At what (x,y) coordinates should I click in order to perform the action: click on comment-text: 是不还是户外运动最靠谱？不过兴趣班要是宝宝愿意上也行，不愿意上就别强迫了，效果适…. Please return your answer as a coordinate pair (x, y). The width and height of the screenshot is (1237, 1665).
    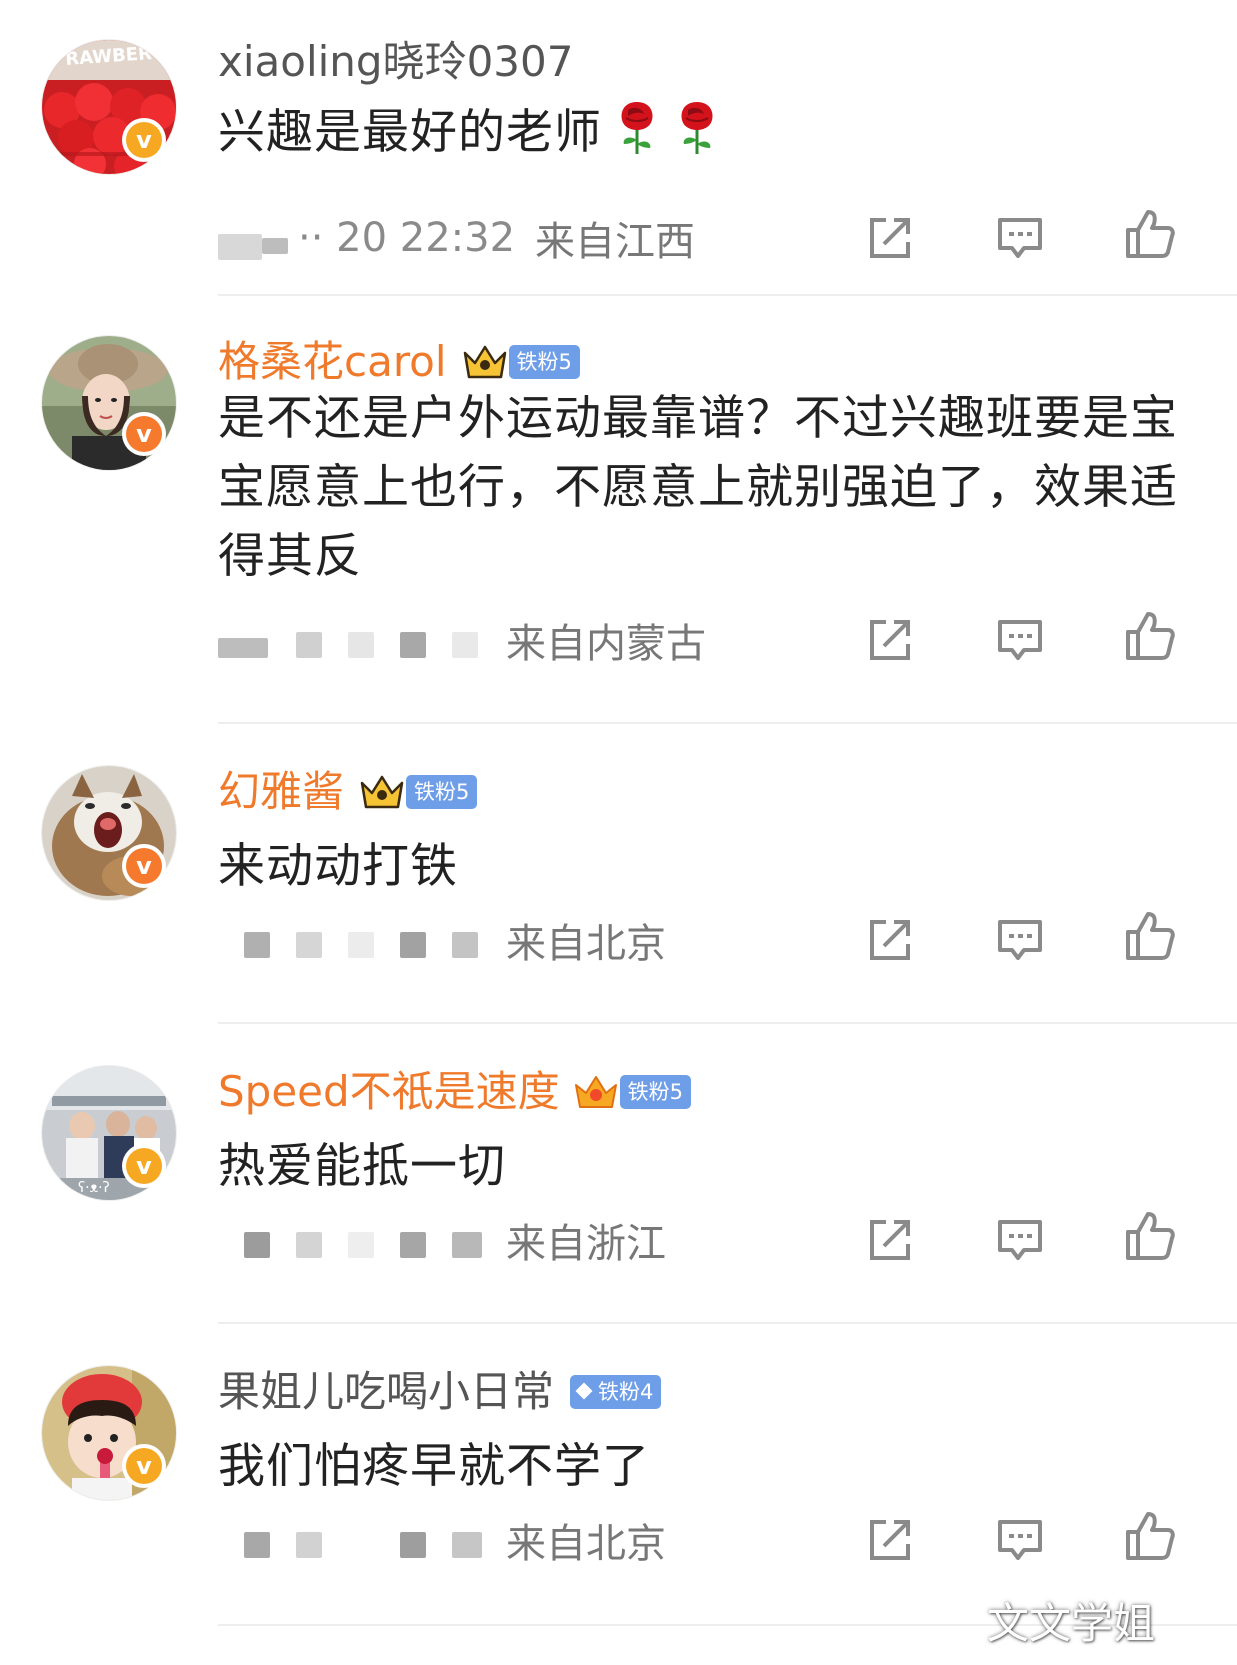
    Looking at the image, I should click on (698, 487).